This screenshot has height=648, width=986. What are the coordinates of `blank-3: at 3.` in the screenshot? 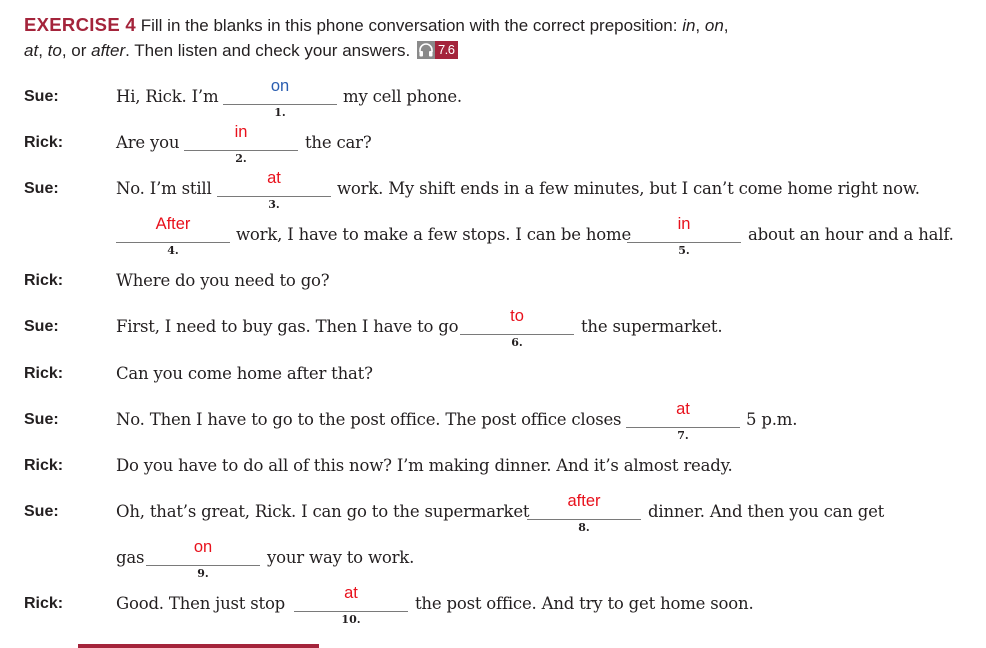 It's located at (274, 193).